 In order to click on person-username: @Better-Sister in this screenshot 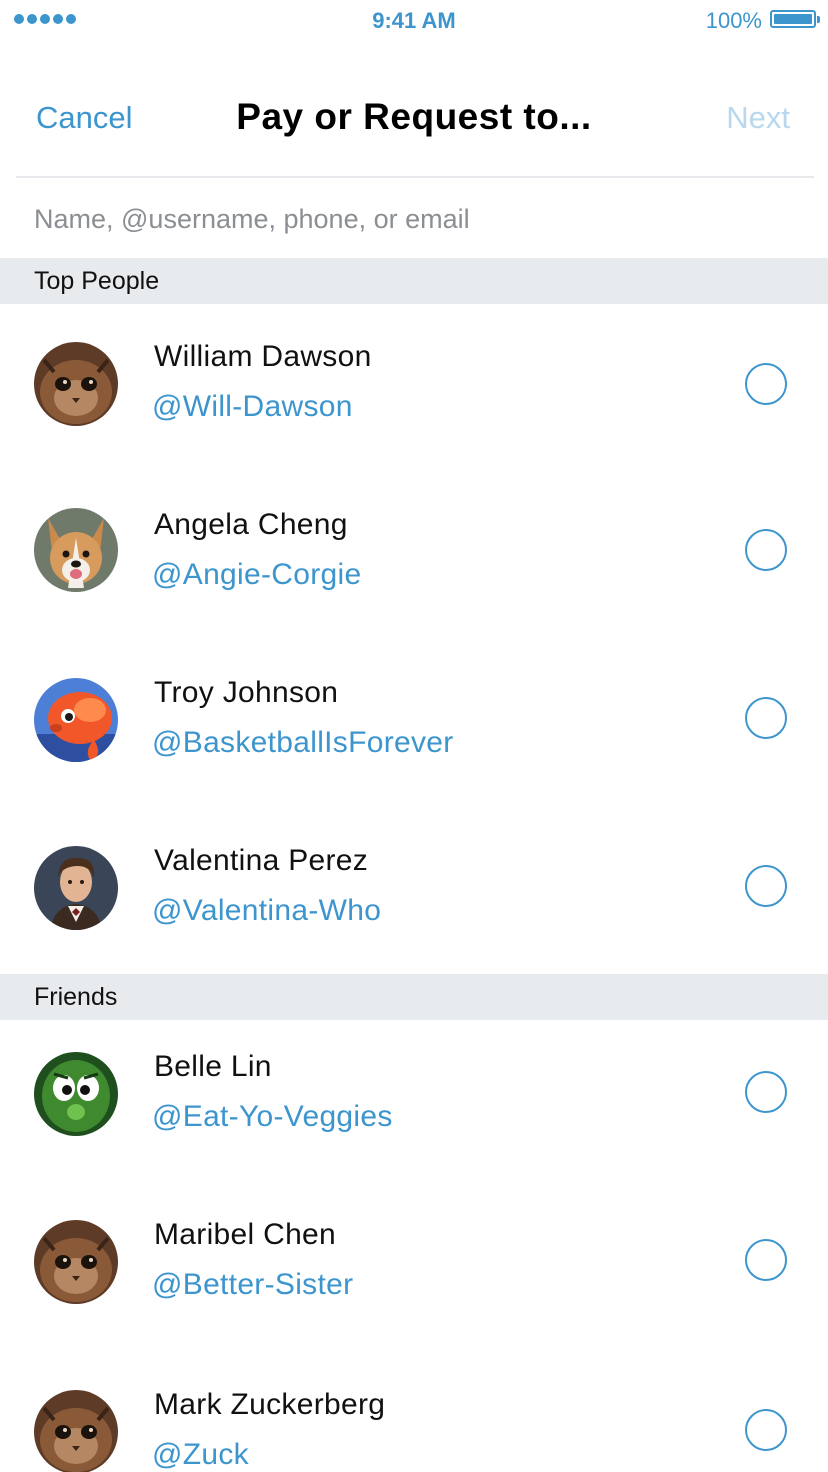, I will do `click(253, 1284)`.